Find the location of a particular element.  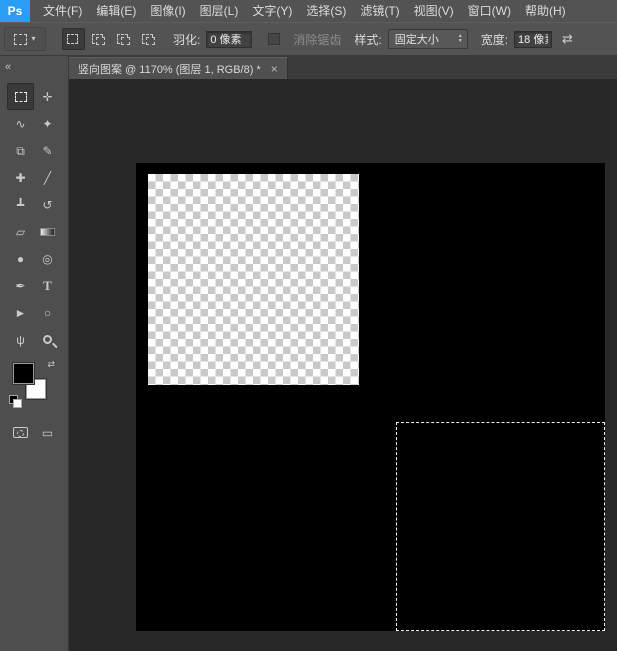

zoom-icon is located at coordinates (47, 339).